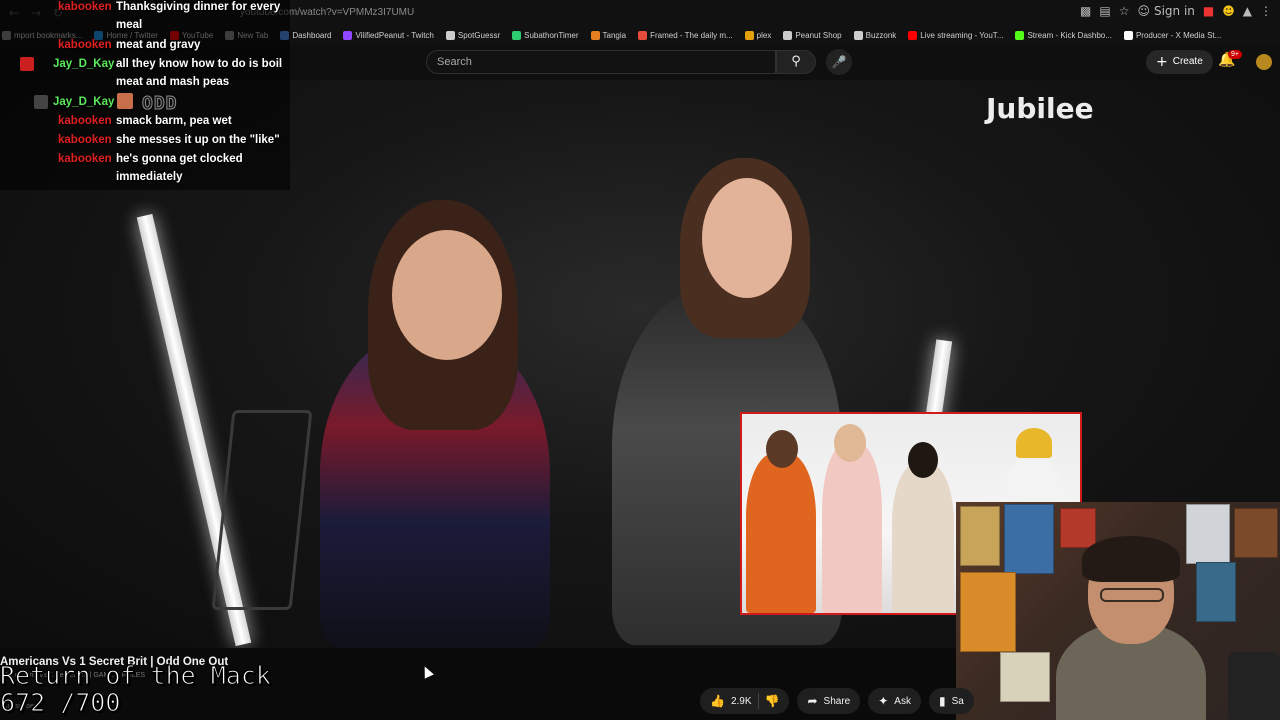  Describe the element at coordinates (747, 238) in the screenshot. I see `person-right-face` at that location.